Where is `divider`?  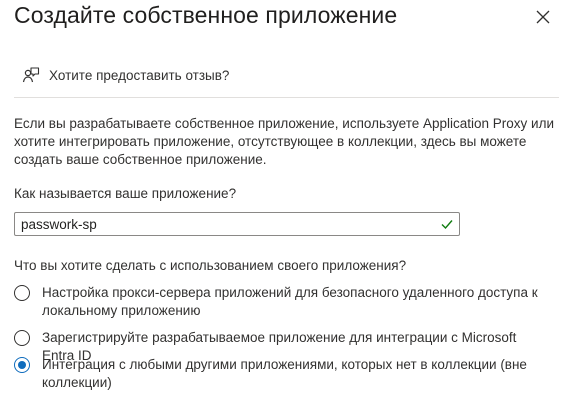 divider is located at coordinates (286, 97).